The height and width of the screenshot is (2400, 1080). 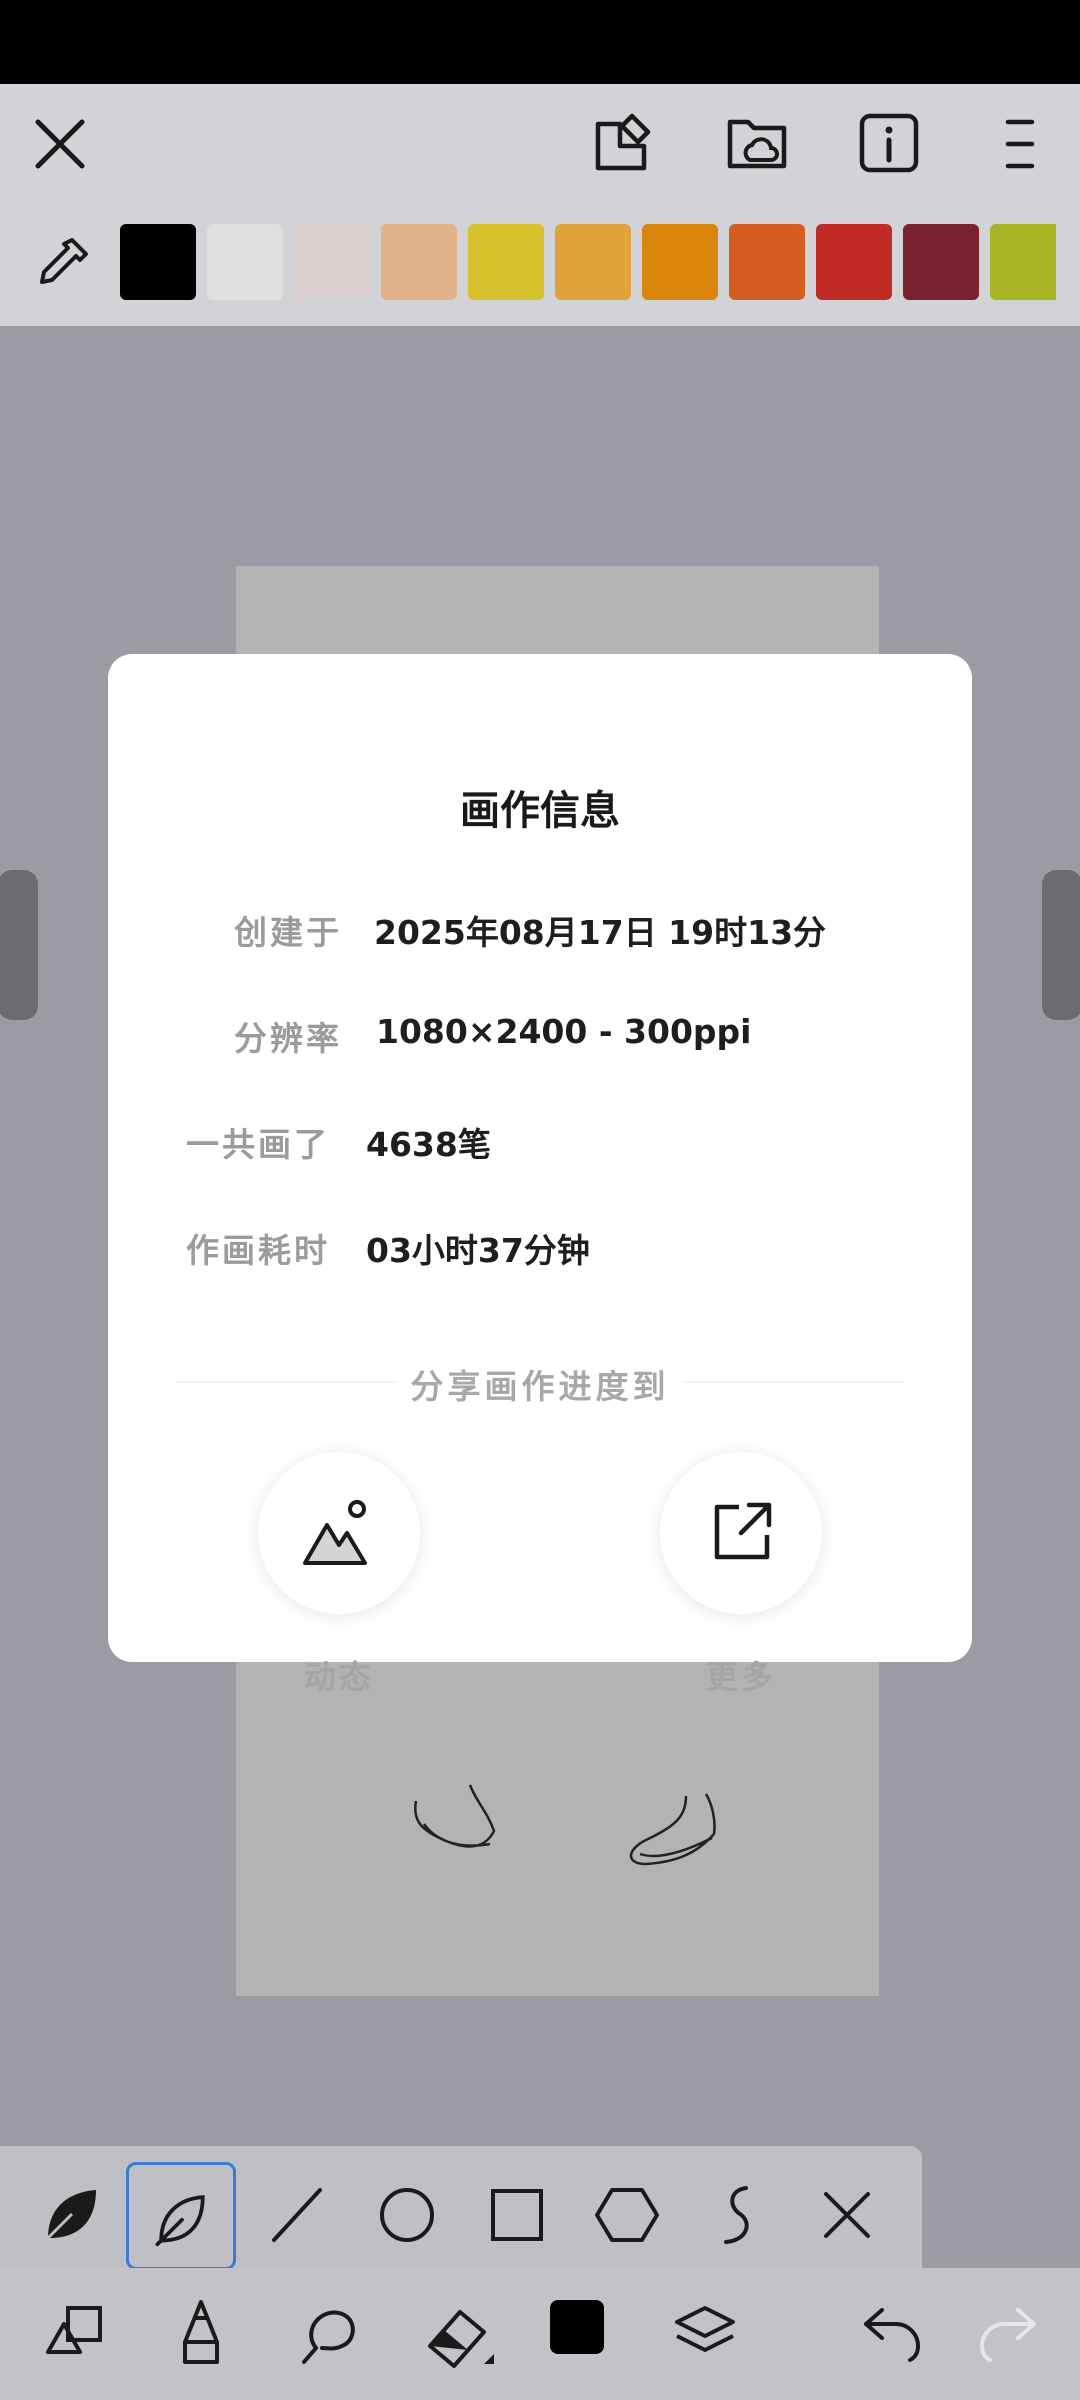 What do you see at coordinates (540, 205) in the screenshot?
I see `top-toolbar` at bounding box center [540, 205].